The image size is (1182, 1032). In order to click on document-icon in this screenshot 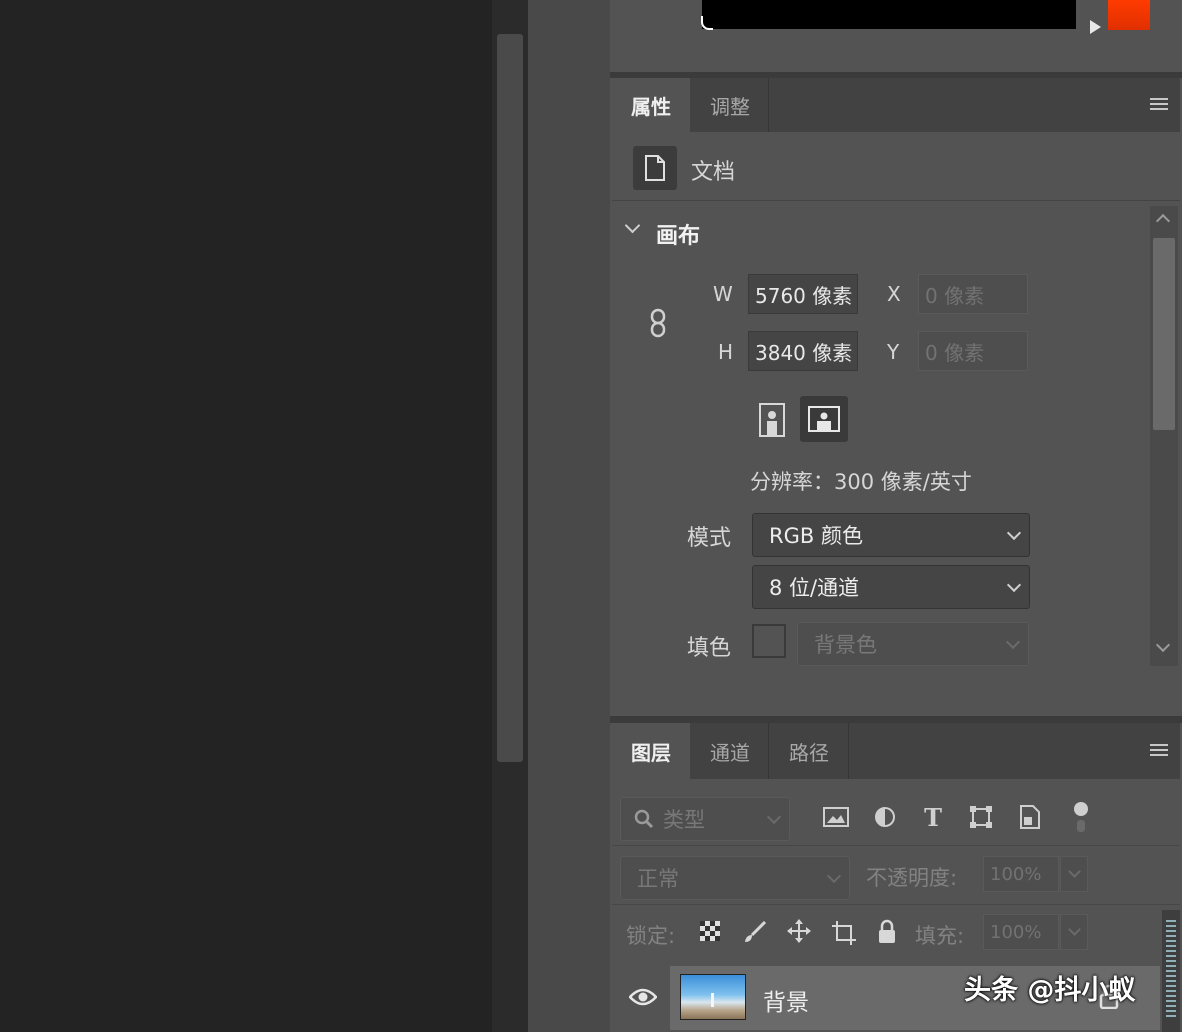, I will do `click(655, 168)`.